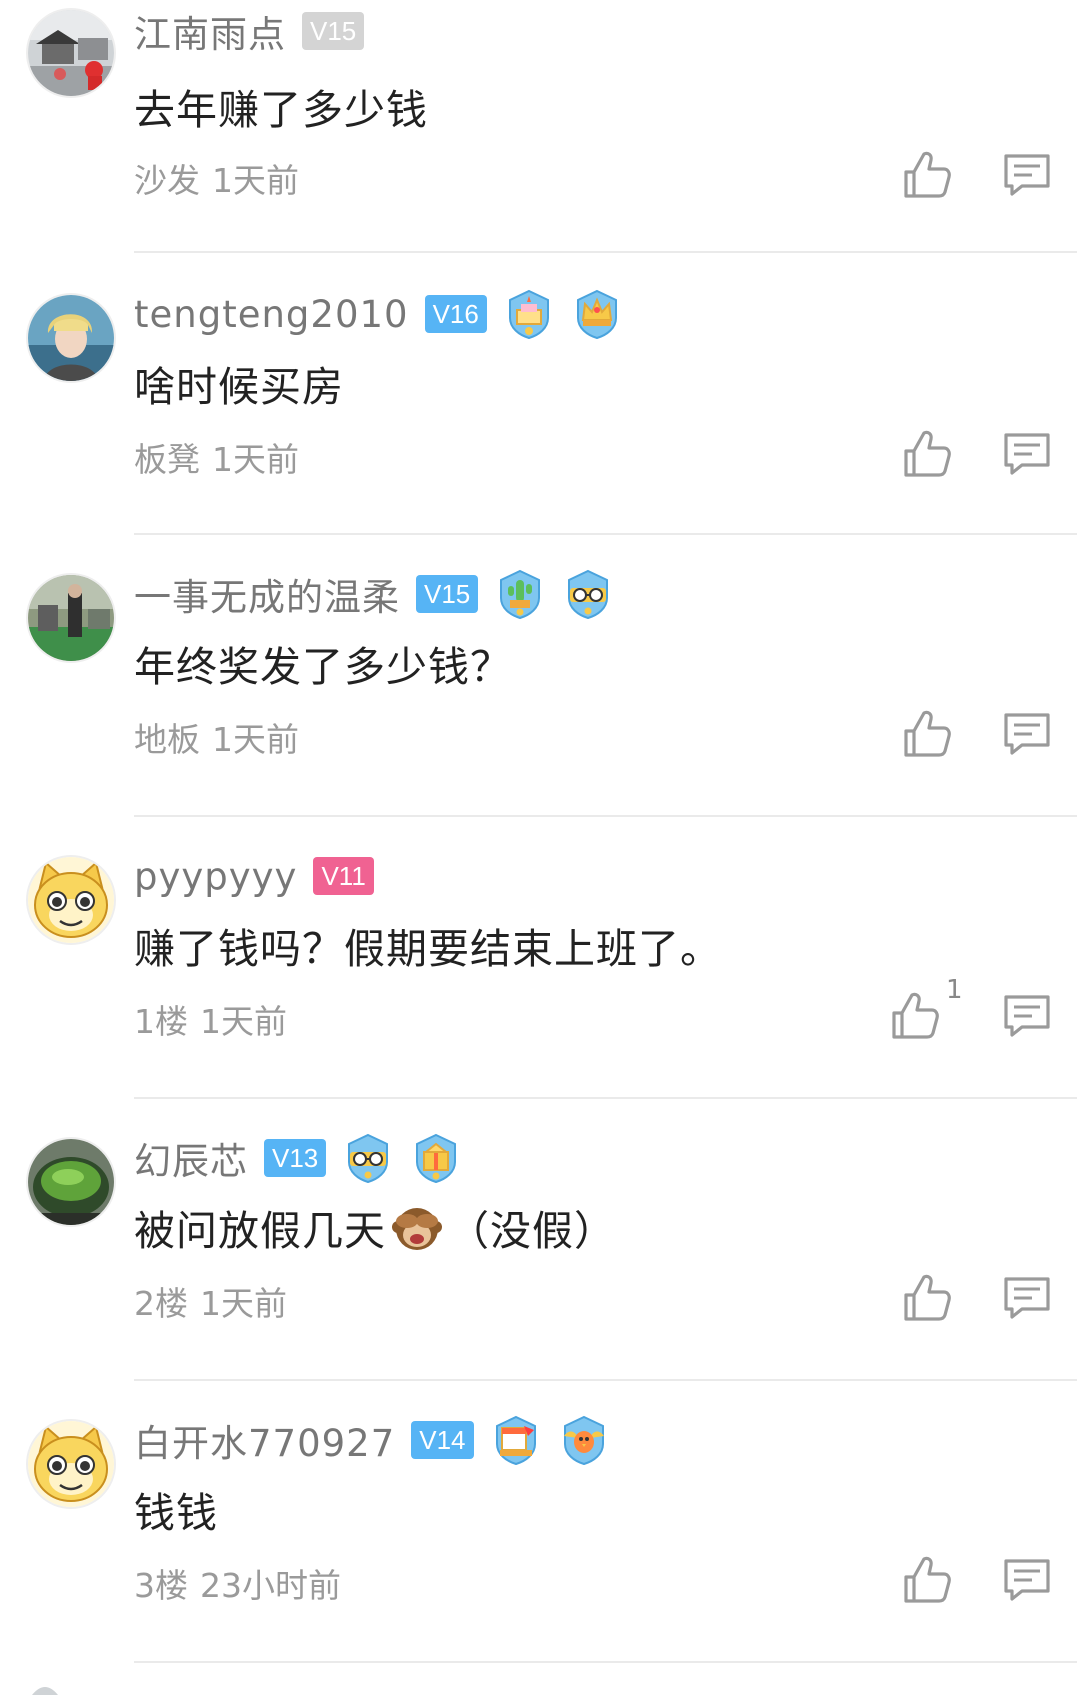 This screenshot has height=1699, width=1077. I want to click on level-badge: V13, so click(295, 1158).